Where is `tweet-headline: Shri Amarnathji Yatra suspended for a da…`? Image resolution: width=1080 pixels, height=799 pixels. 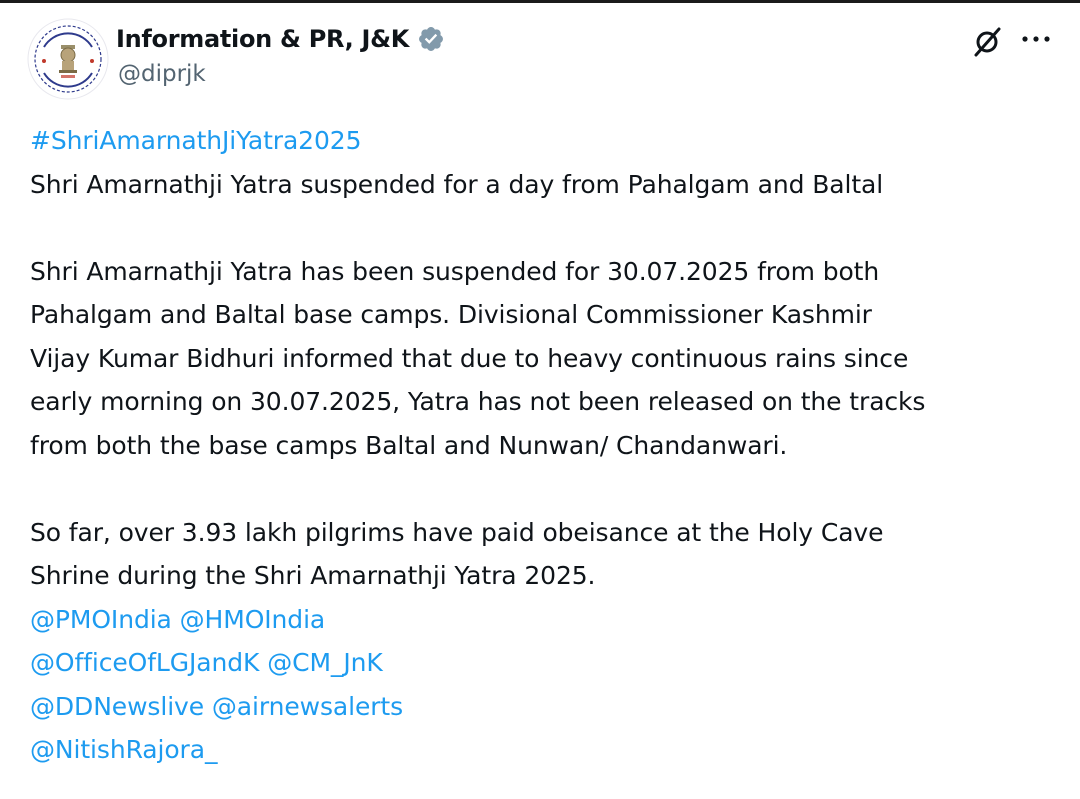
tweet-headline: Shri Amarnathji Yatra suspended for a da… is located at coordinates (457, 184).